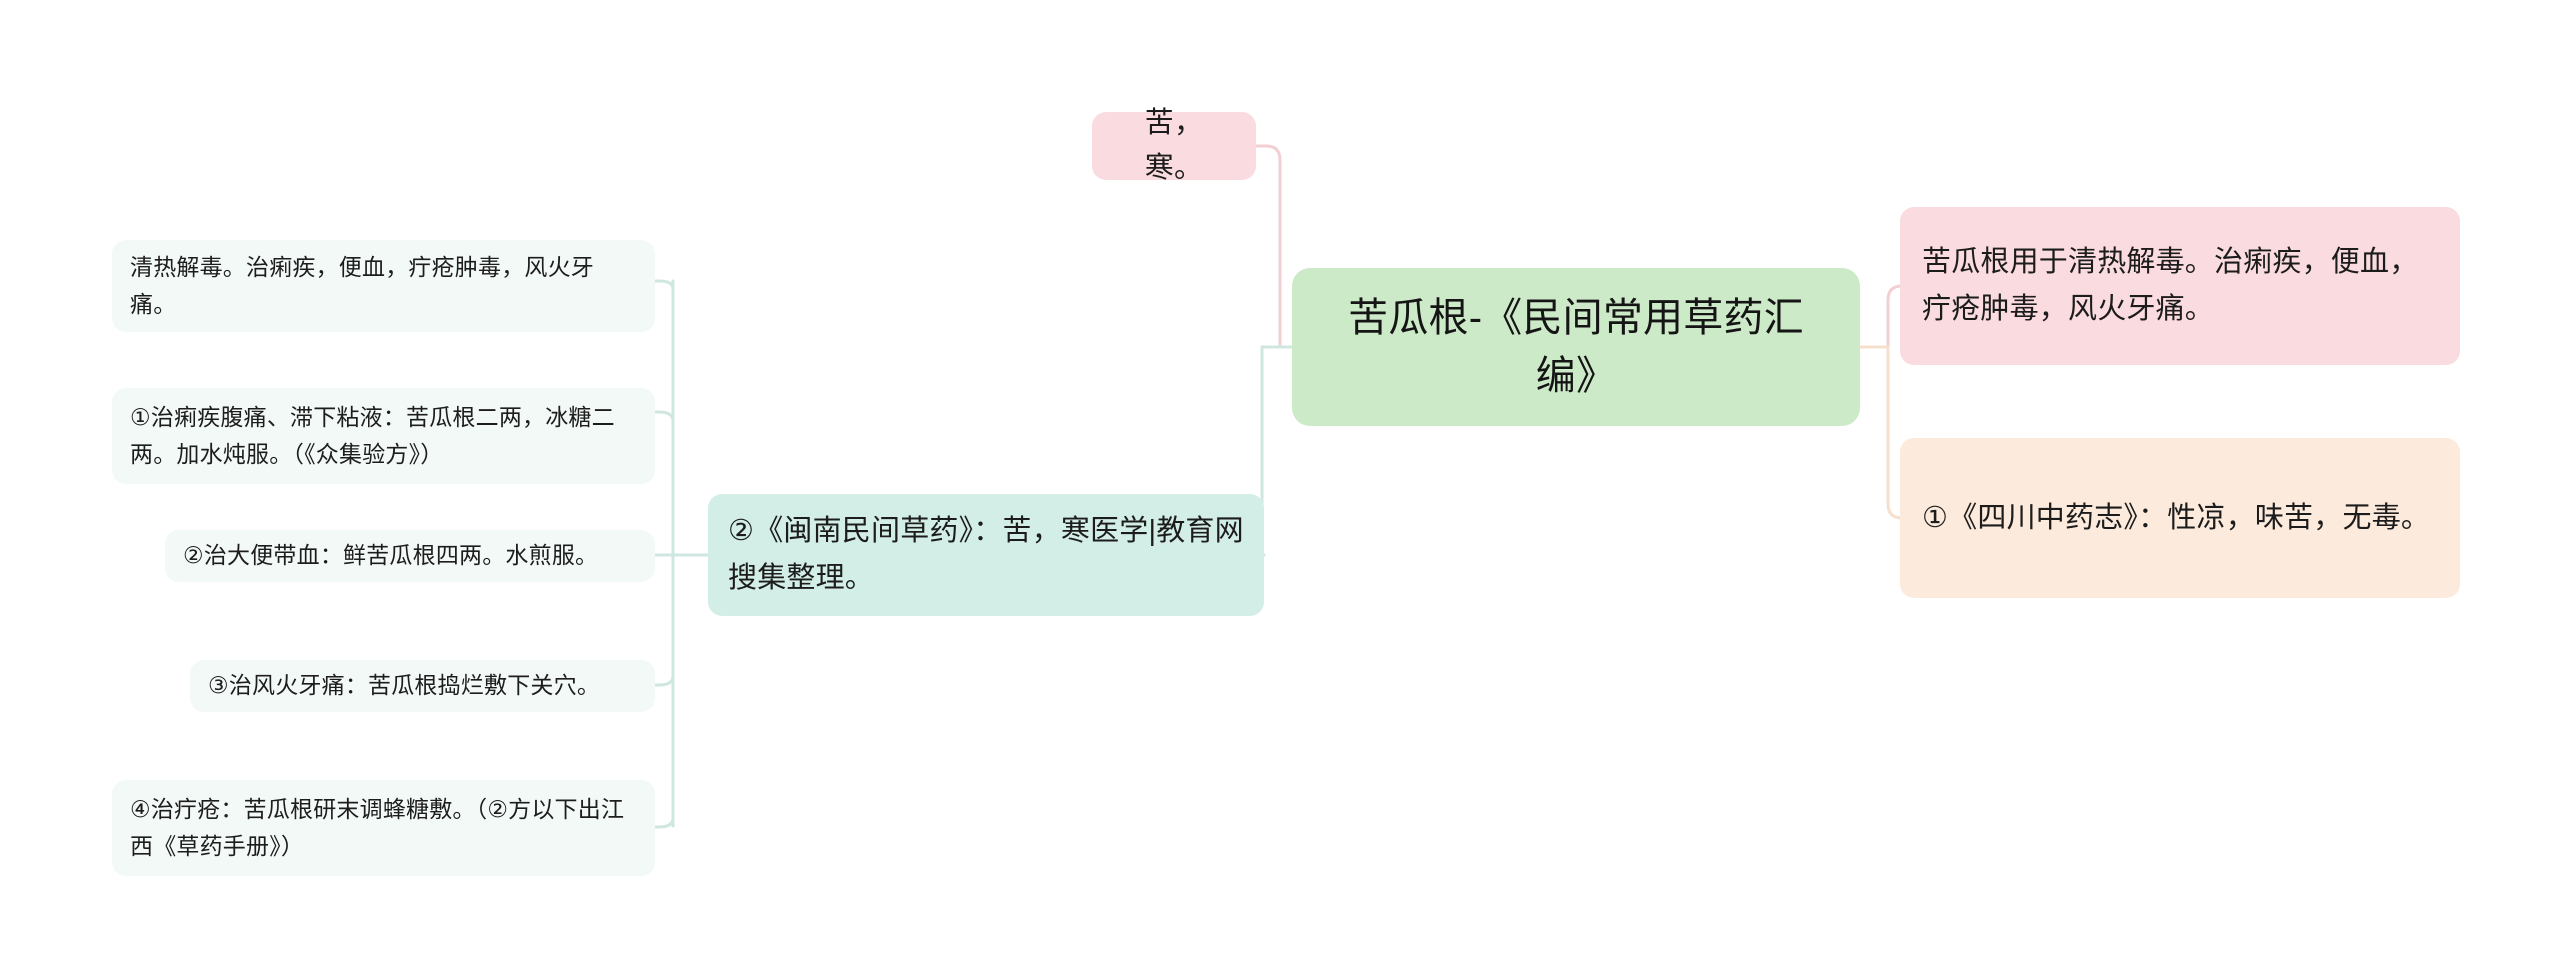 This screenshot has width=2560, height=967. I want to click on branch-node-right-2: ①《四川中药志》：性凉，味苦，无毒。, so click(2180, 518).